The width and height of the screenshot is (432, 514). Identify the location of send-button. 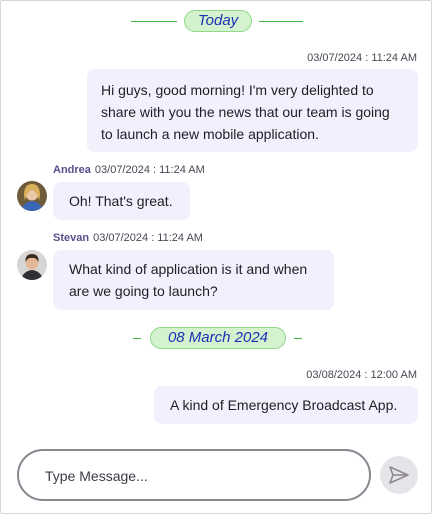
(399, 475).